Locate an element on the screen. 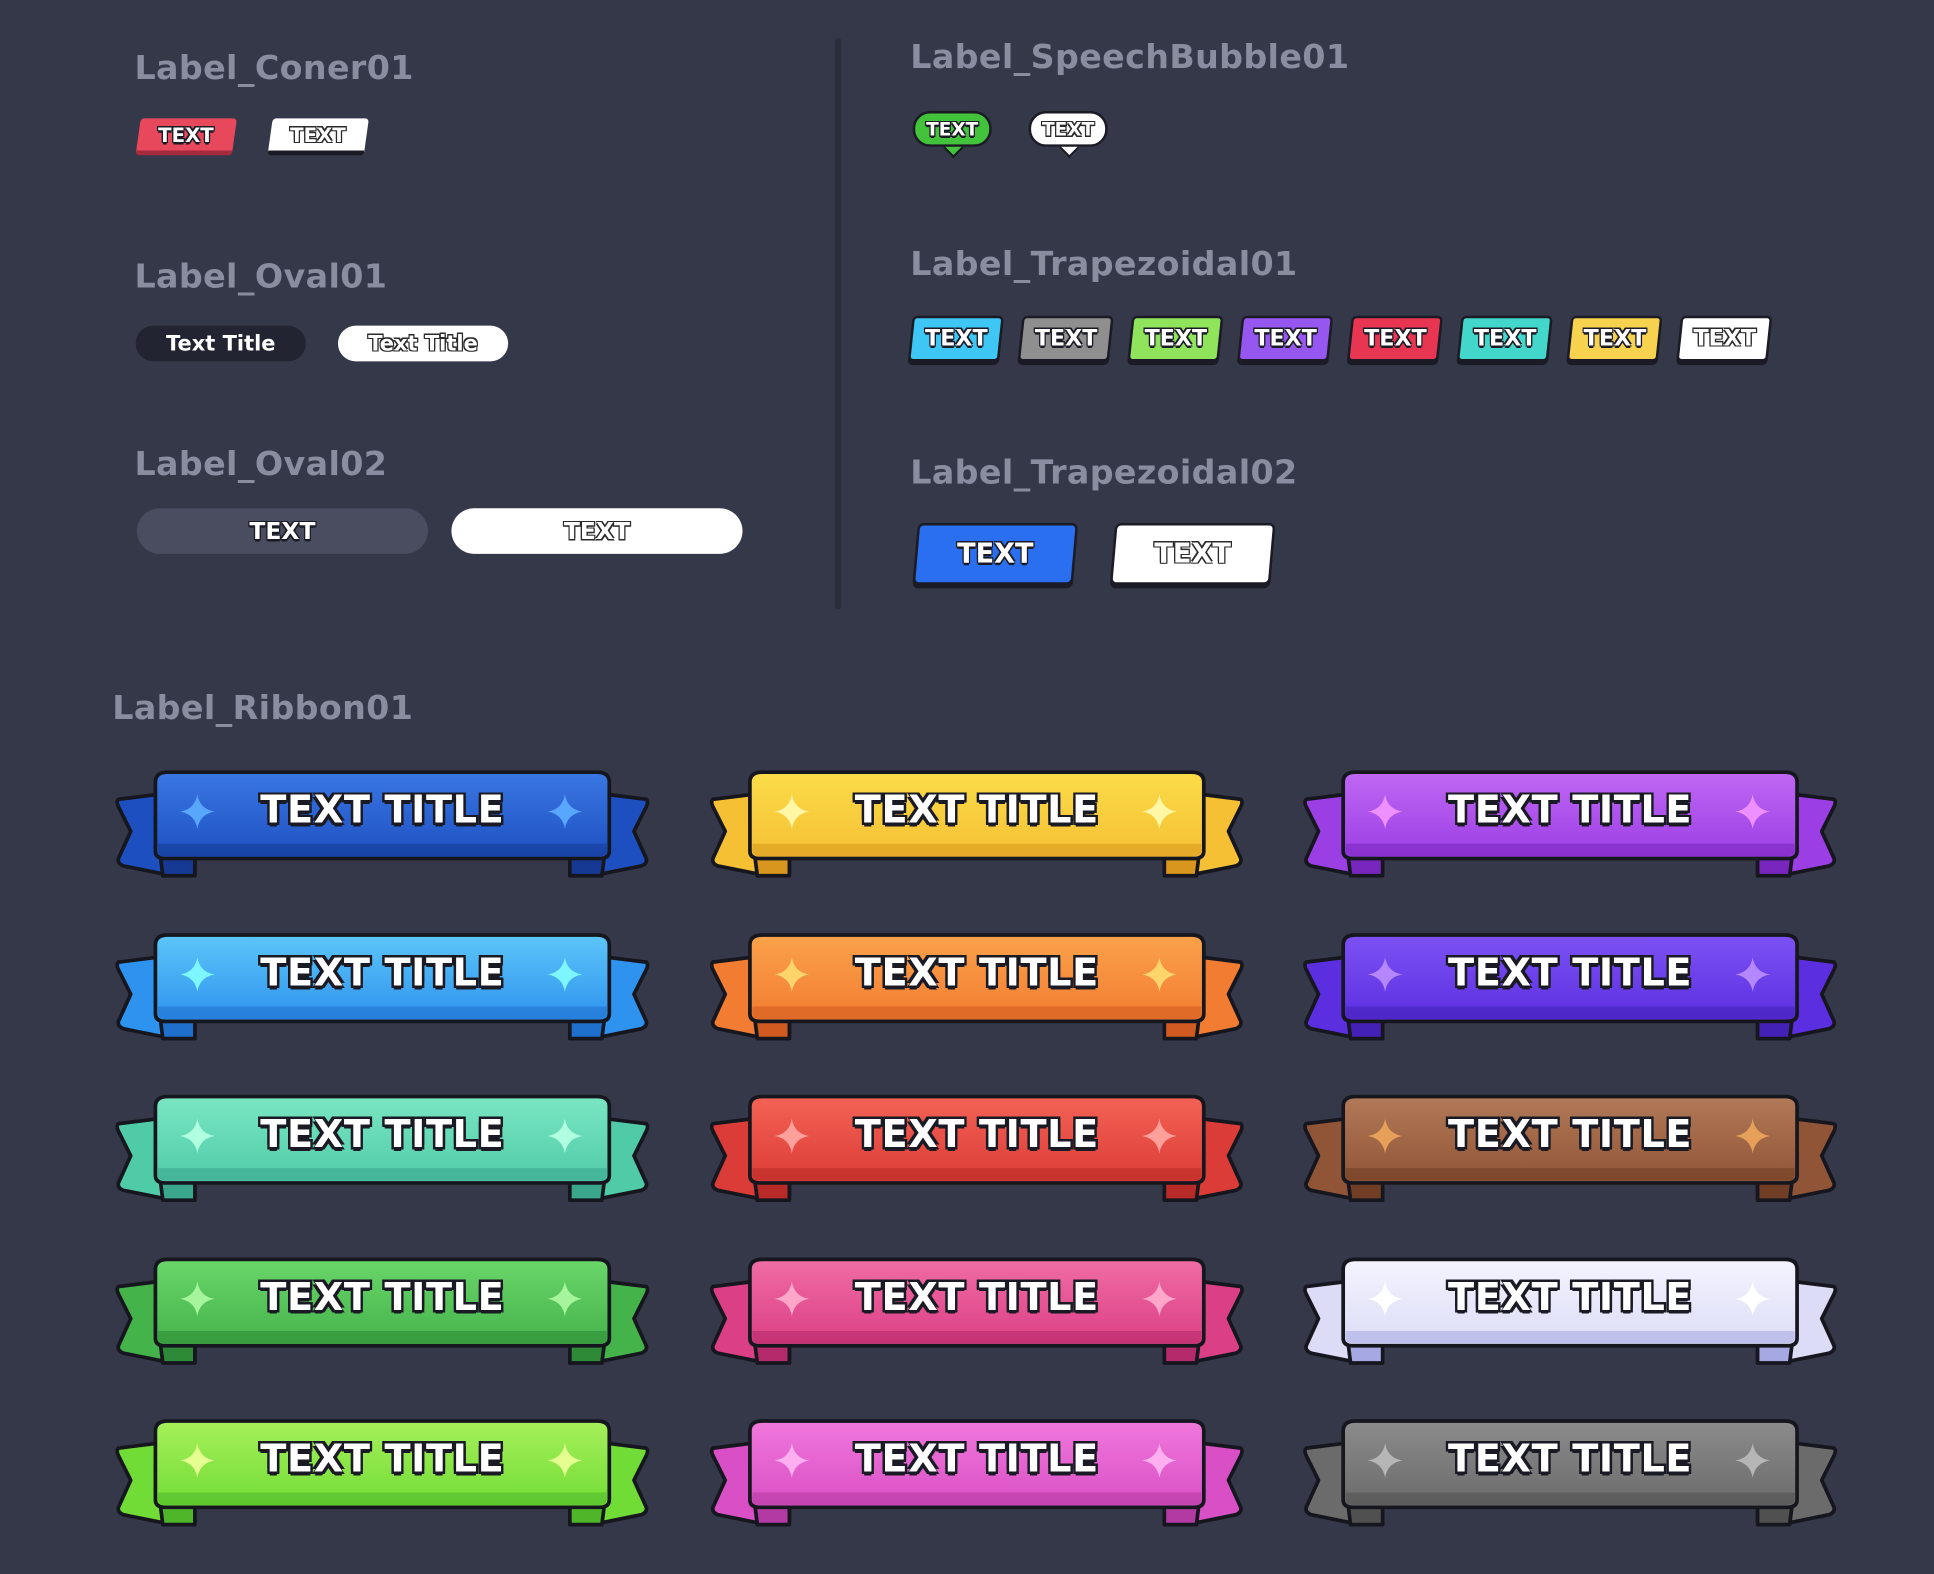 The image size is (1934, 1574). oval1-label-dark-text: Text Title is located at coordinates (221, 343).